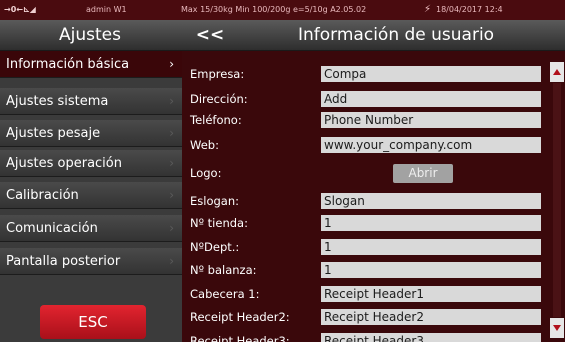  What do you see at coordinates (282, 35) in the screenshot?
I see `header-bar: Ajustes << Información de usuario` at bounding box center [282, 35].